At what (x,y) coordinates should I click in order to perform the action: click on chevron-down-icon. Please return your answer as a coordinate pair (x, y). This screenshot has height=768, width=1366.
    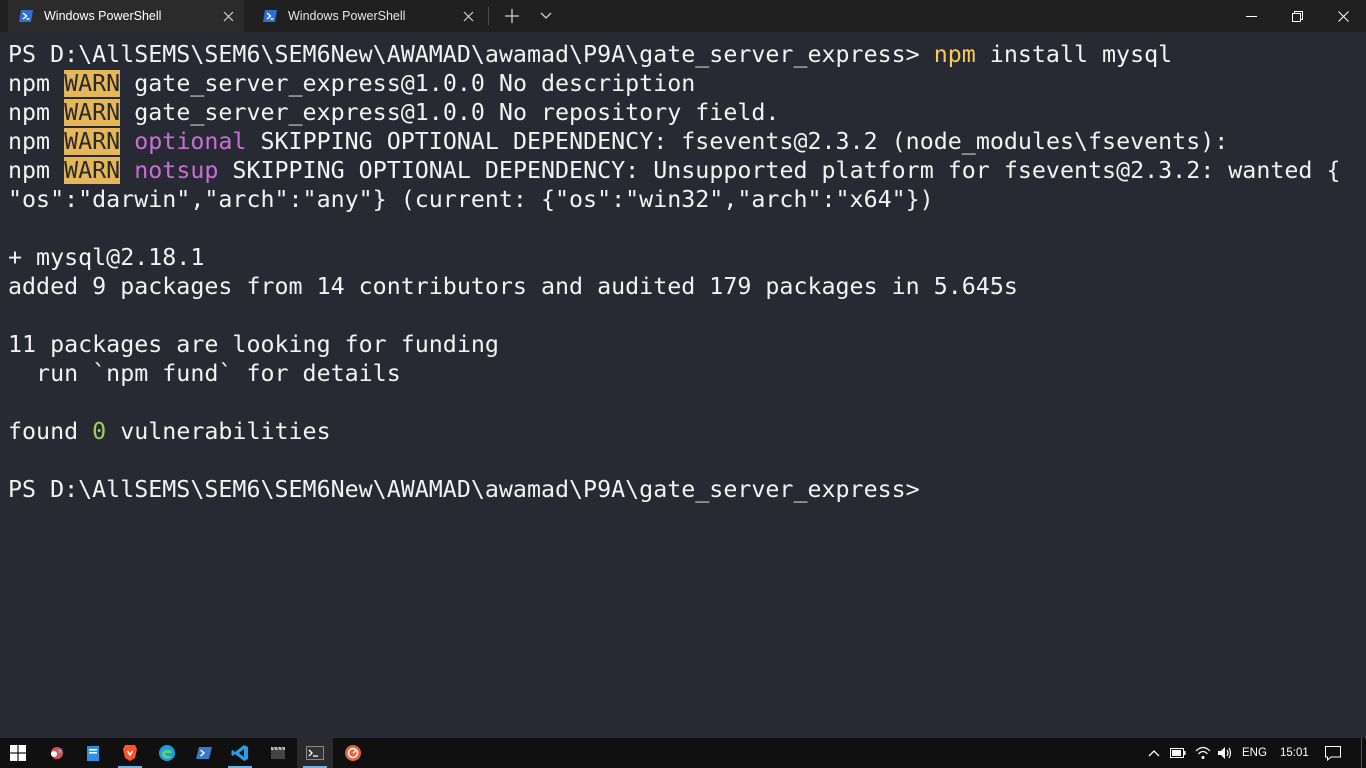
    Looking at the image, I should click on (546, 16).